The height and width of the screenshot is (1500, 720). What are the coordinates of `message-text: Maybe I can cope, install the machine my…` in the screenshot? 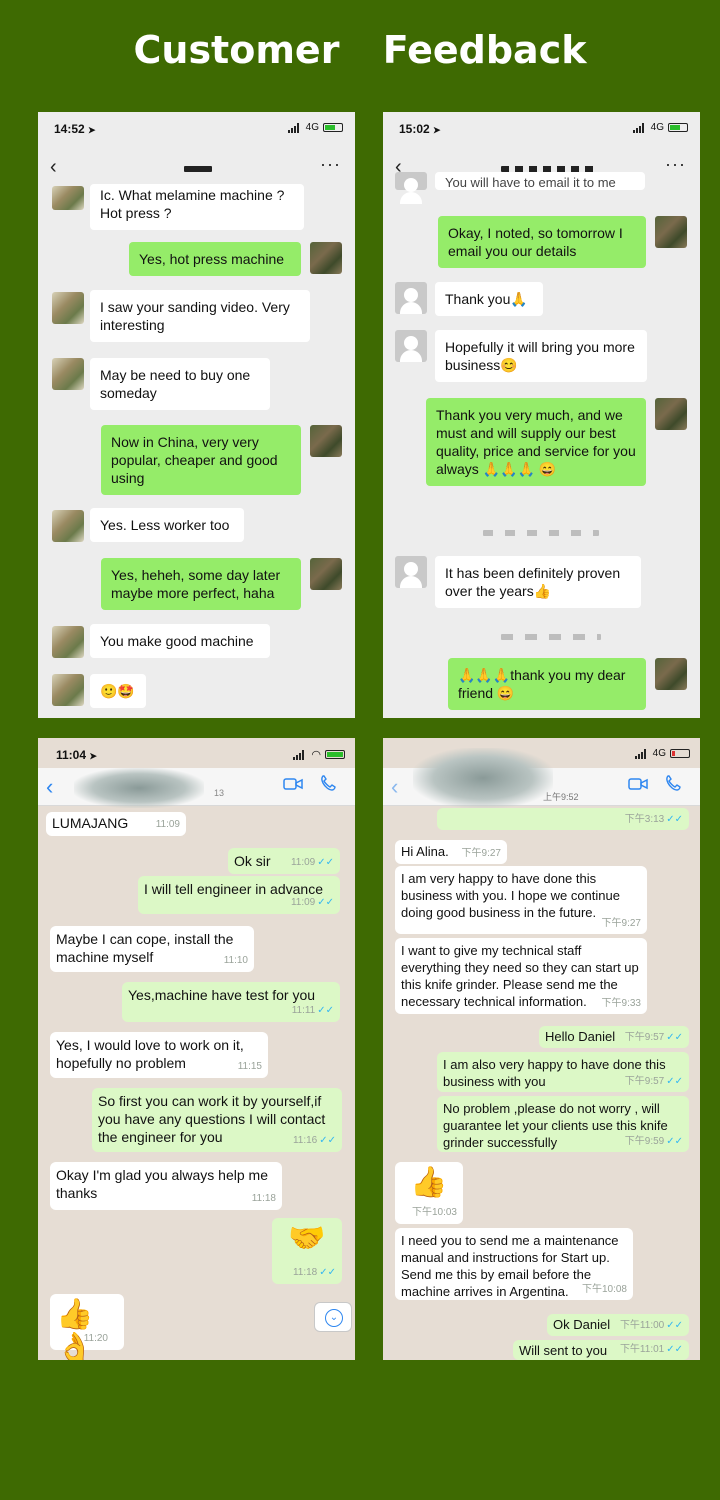 It's located at (145, 948).